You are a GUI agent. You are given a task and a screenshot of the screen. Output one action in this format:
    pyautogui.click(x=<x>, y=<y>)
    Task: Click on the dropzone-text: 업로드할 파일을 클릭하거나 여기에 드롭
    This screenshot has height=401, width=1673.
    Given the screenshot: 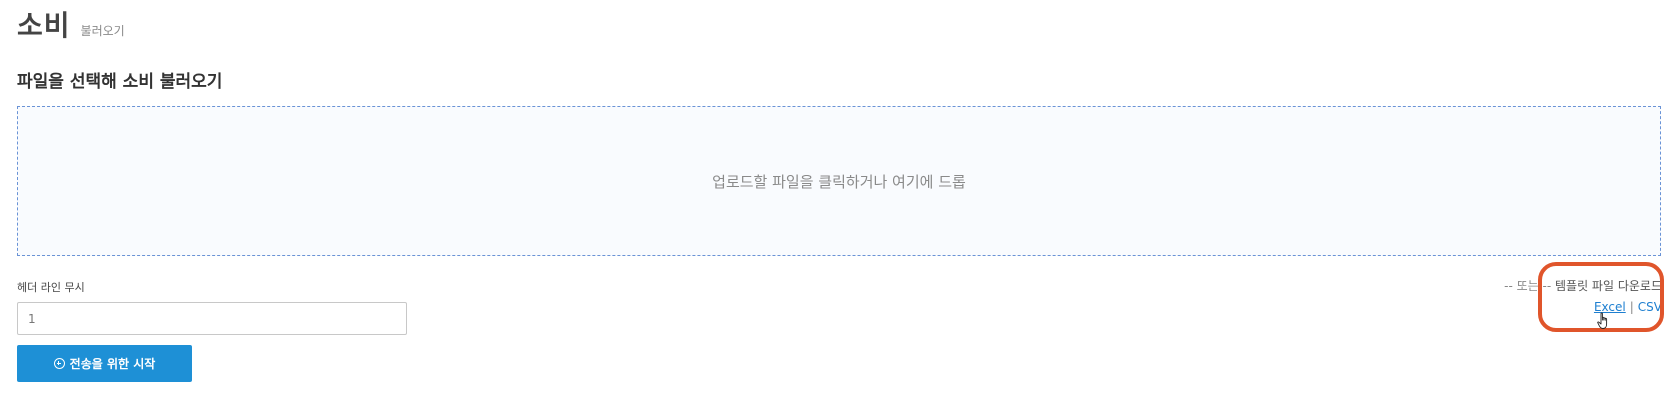 What is the action you would take?
    pyautogui.click(x=839, y=181)
    